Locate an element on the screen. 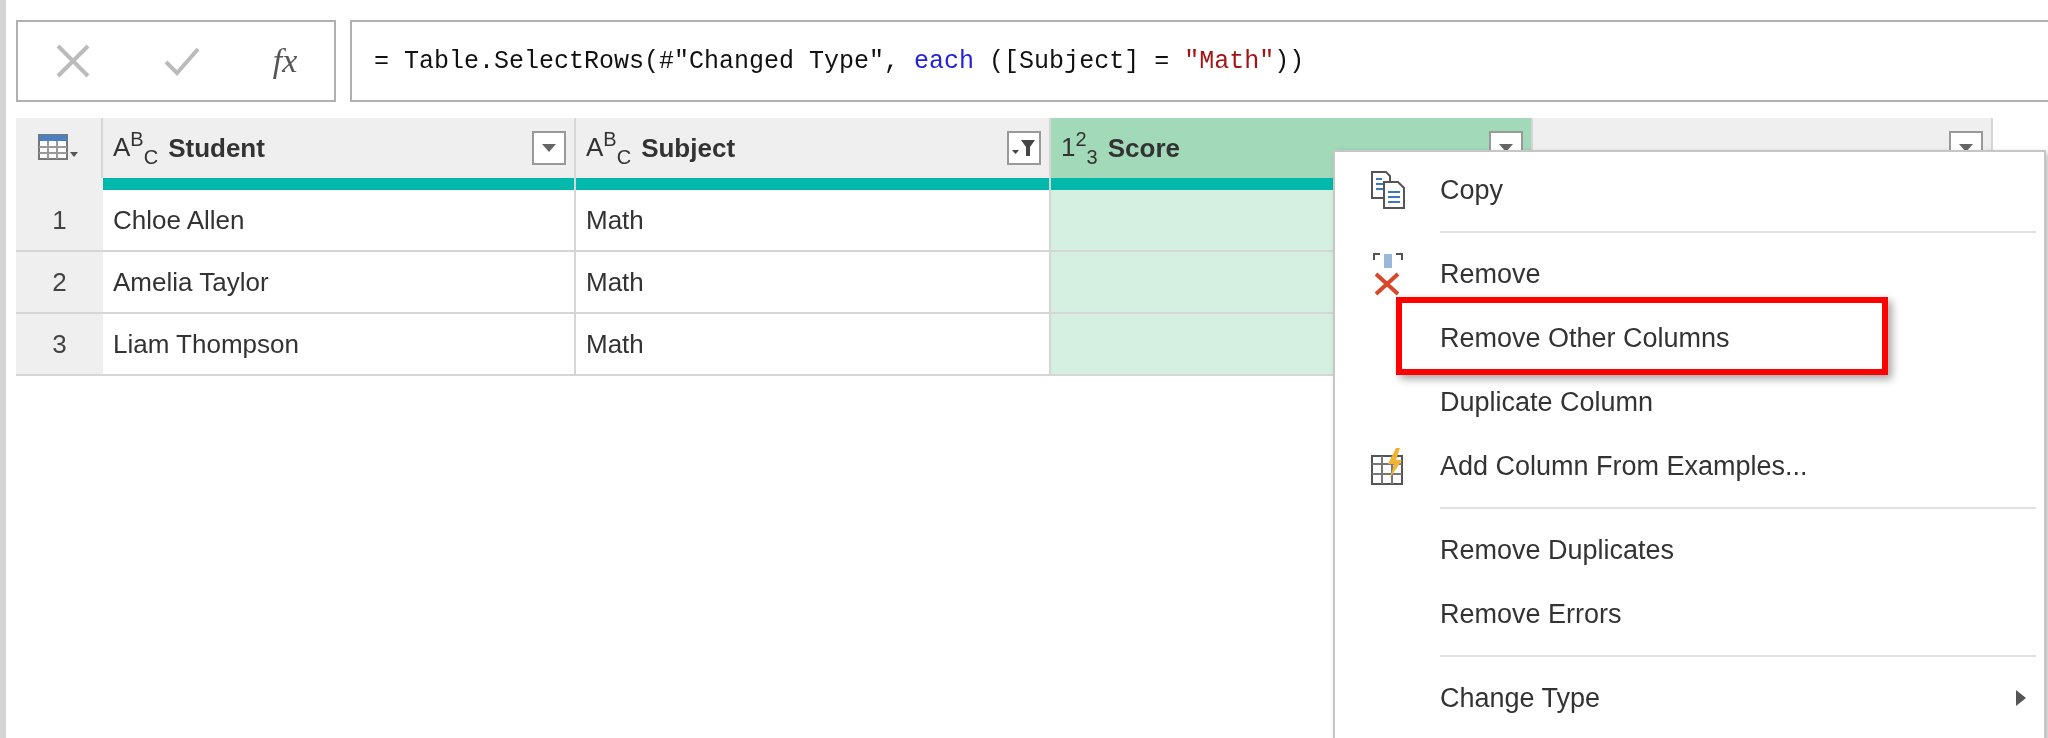 This screenshot has width=2048, height=738. table-cell: Amelia Taylor is located at coordinates (339, 283).